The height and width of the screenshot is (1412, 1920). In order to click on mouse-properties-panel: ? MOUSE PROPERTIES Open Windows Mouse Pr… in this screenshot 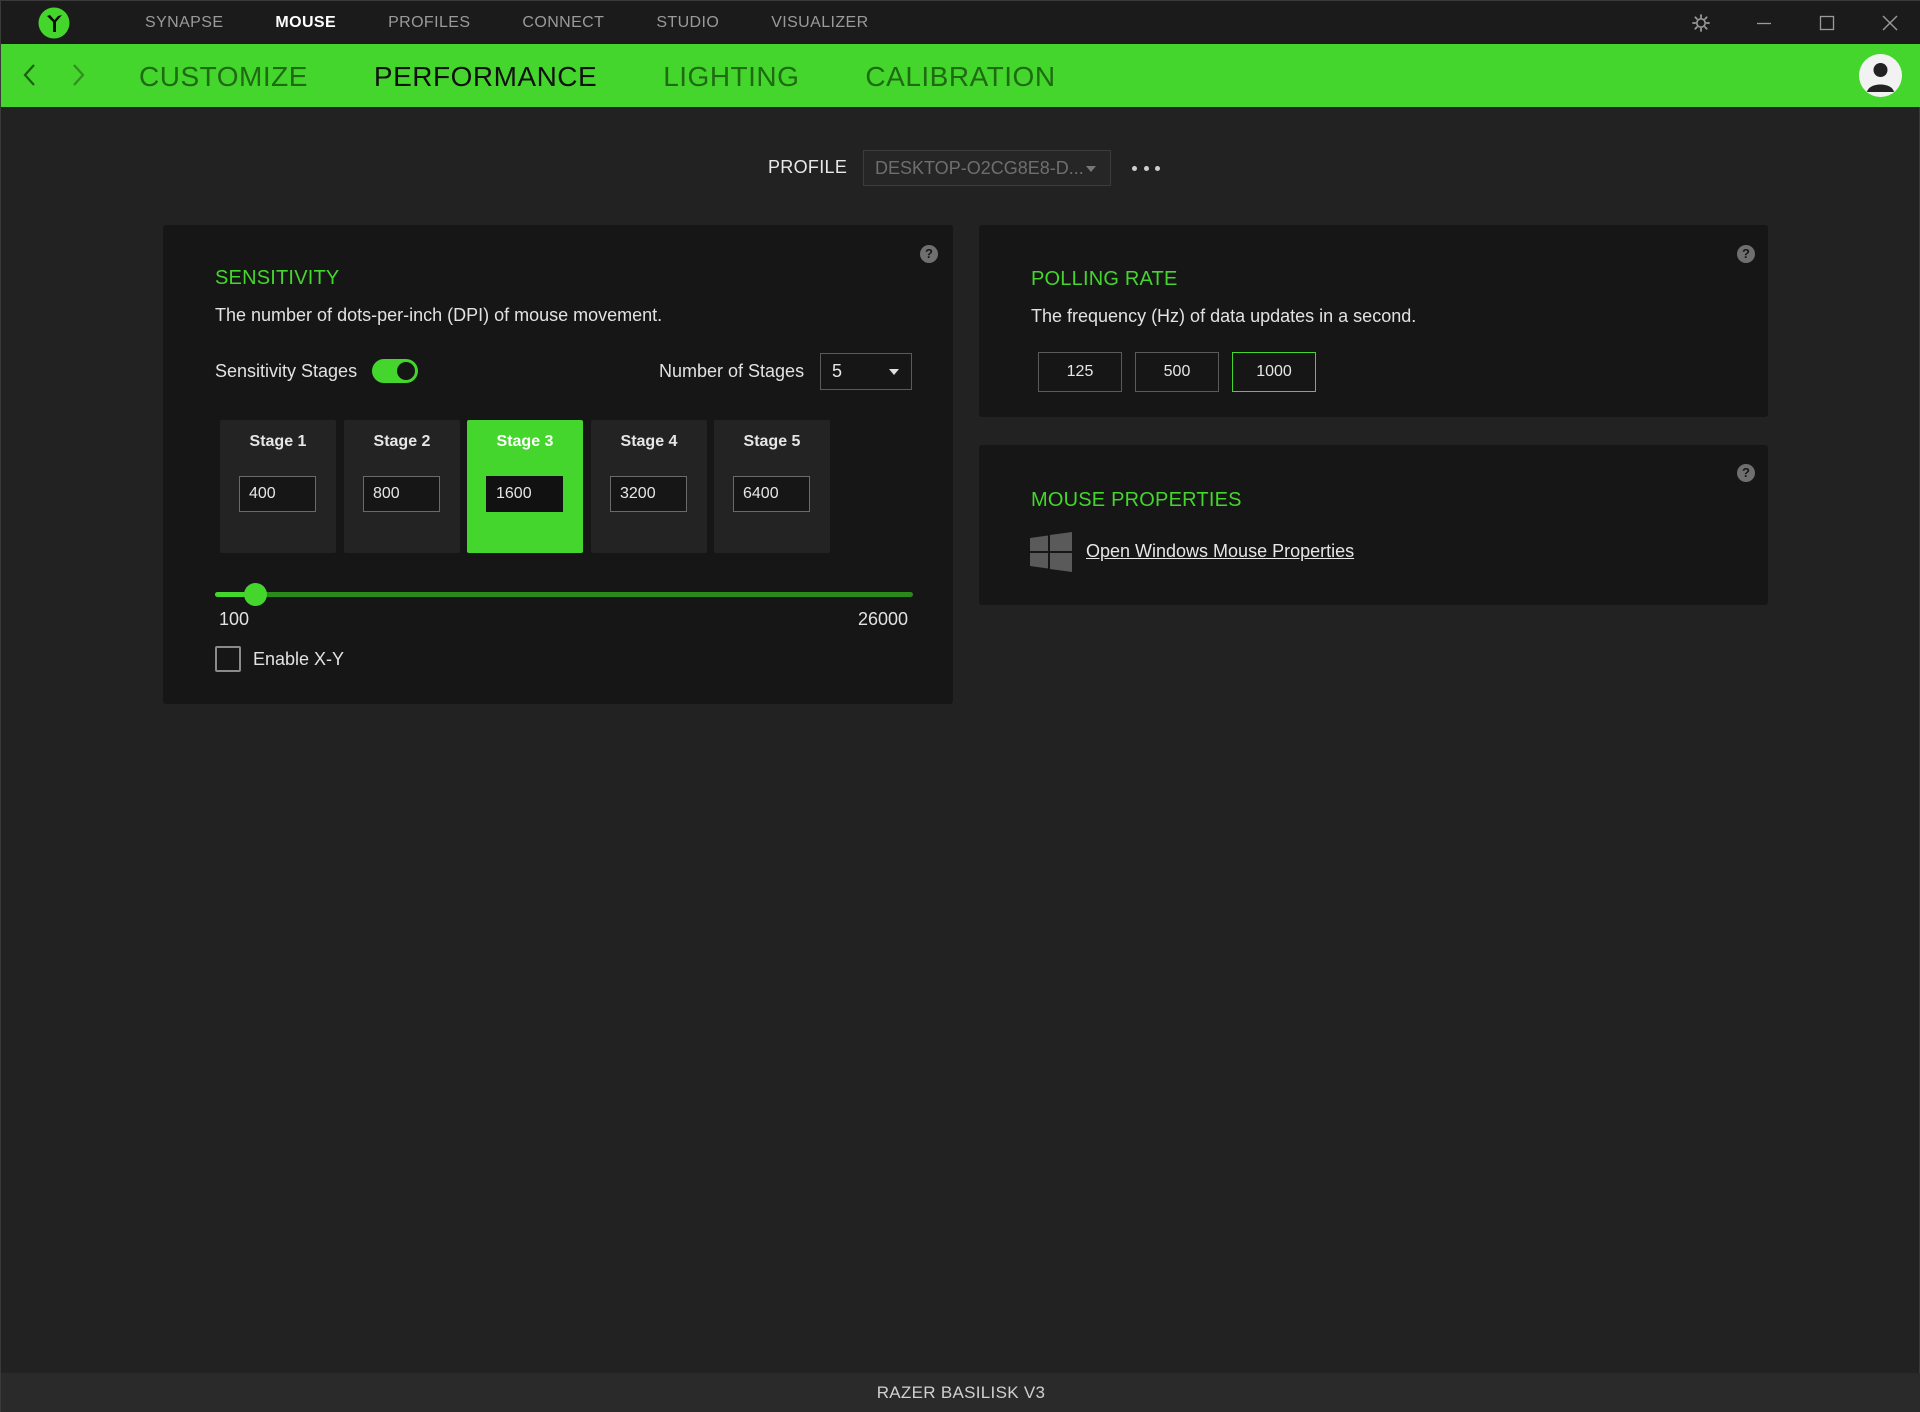, I will do `click(1373, 525)`.